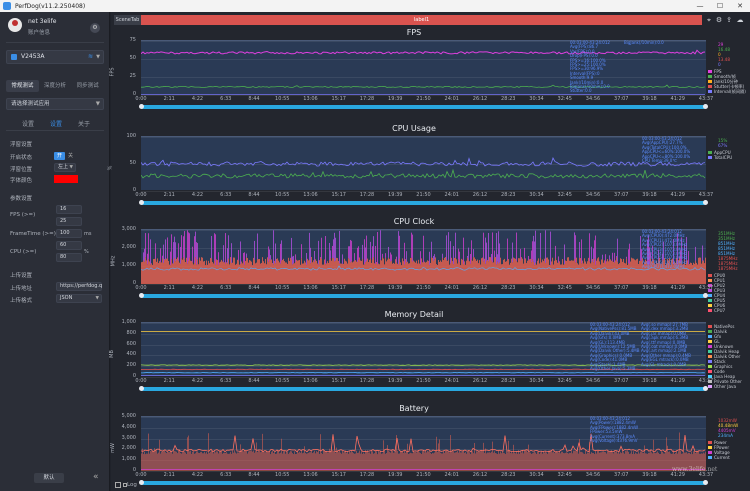  I want to click on y-tick-label: 3,000, so click(128, 229).